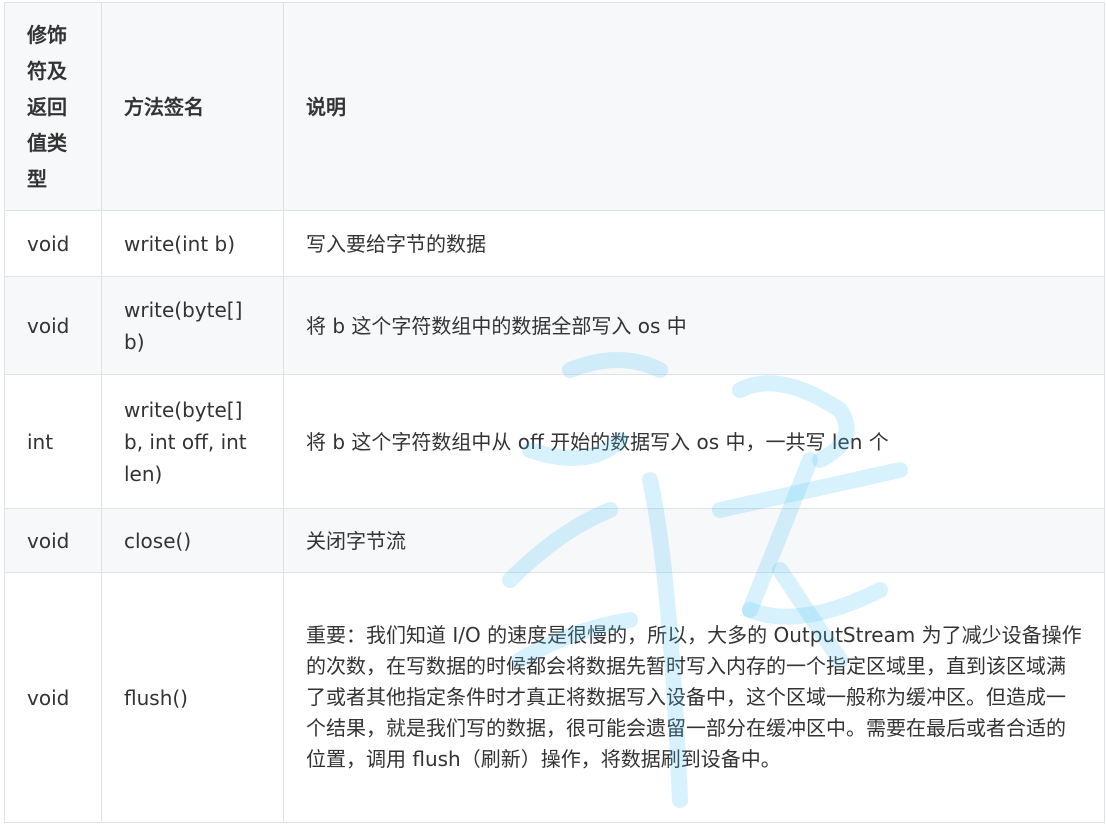 The height and width of the screenshot is (830, 1106). What do you see at coordinates (53, 106) in the screenshot?
I see `header-modifier: 修饰符及返回值类型` at bounding box center [53, 106].